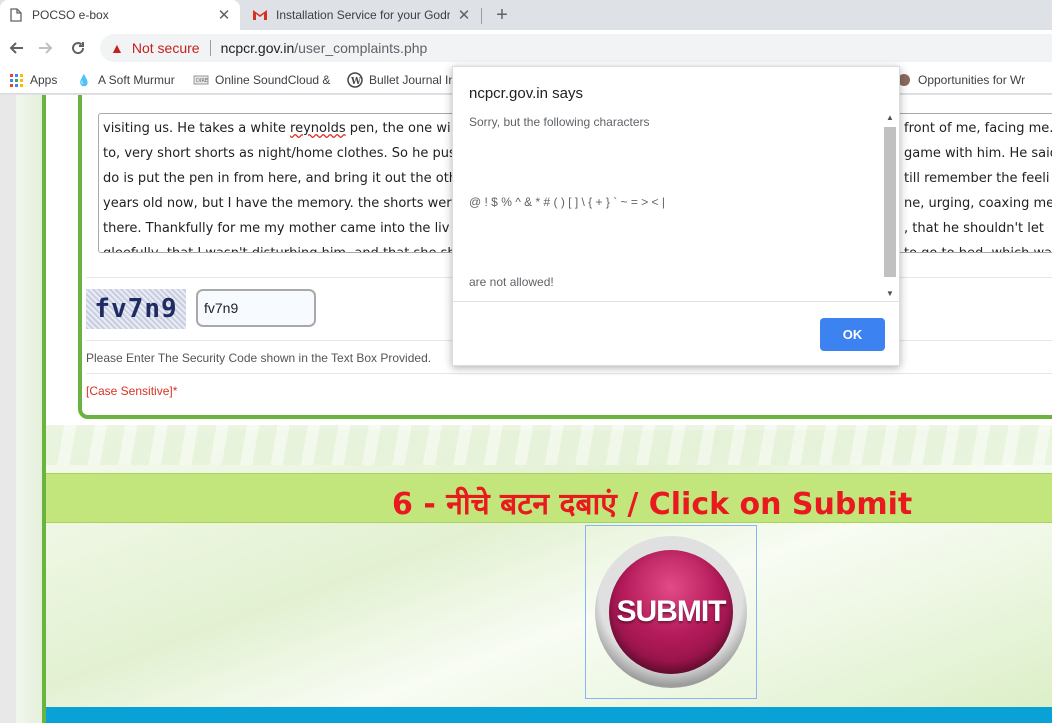  I want to click on bookmark-label: Apps, so click(44, 80).